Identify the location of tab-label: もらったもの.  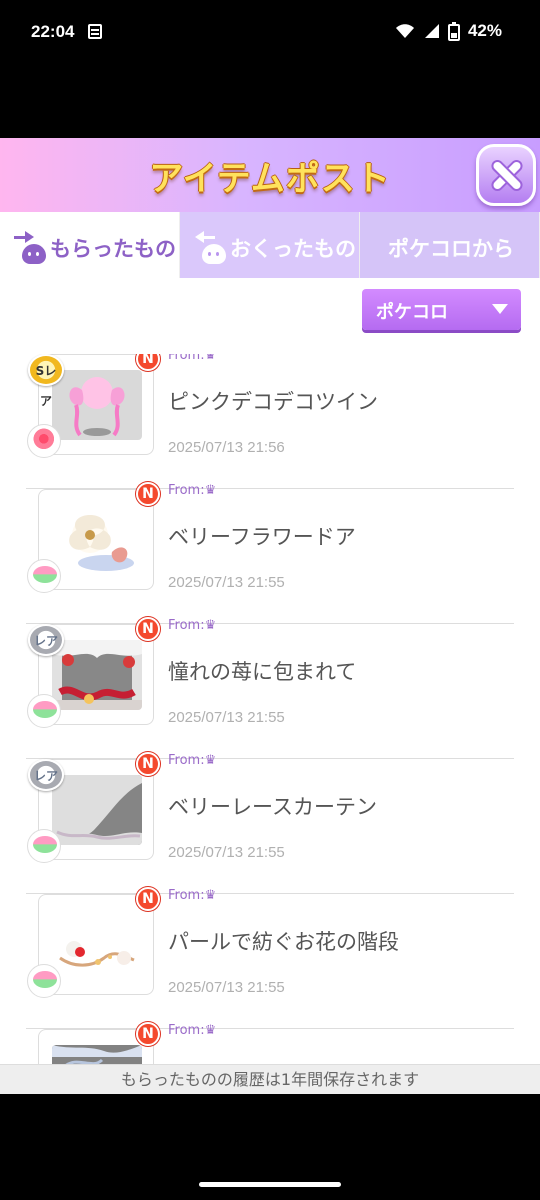
(113, 249).